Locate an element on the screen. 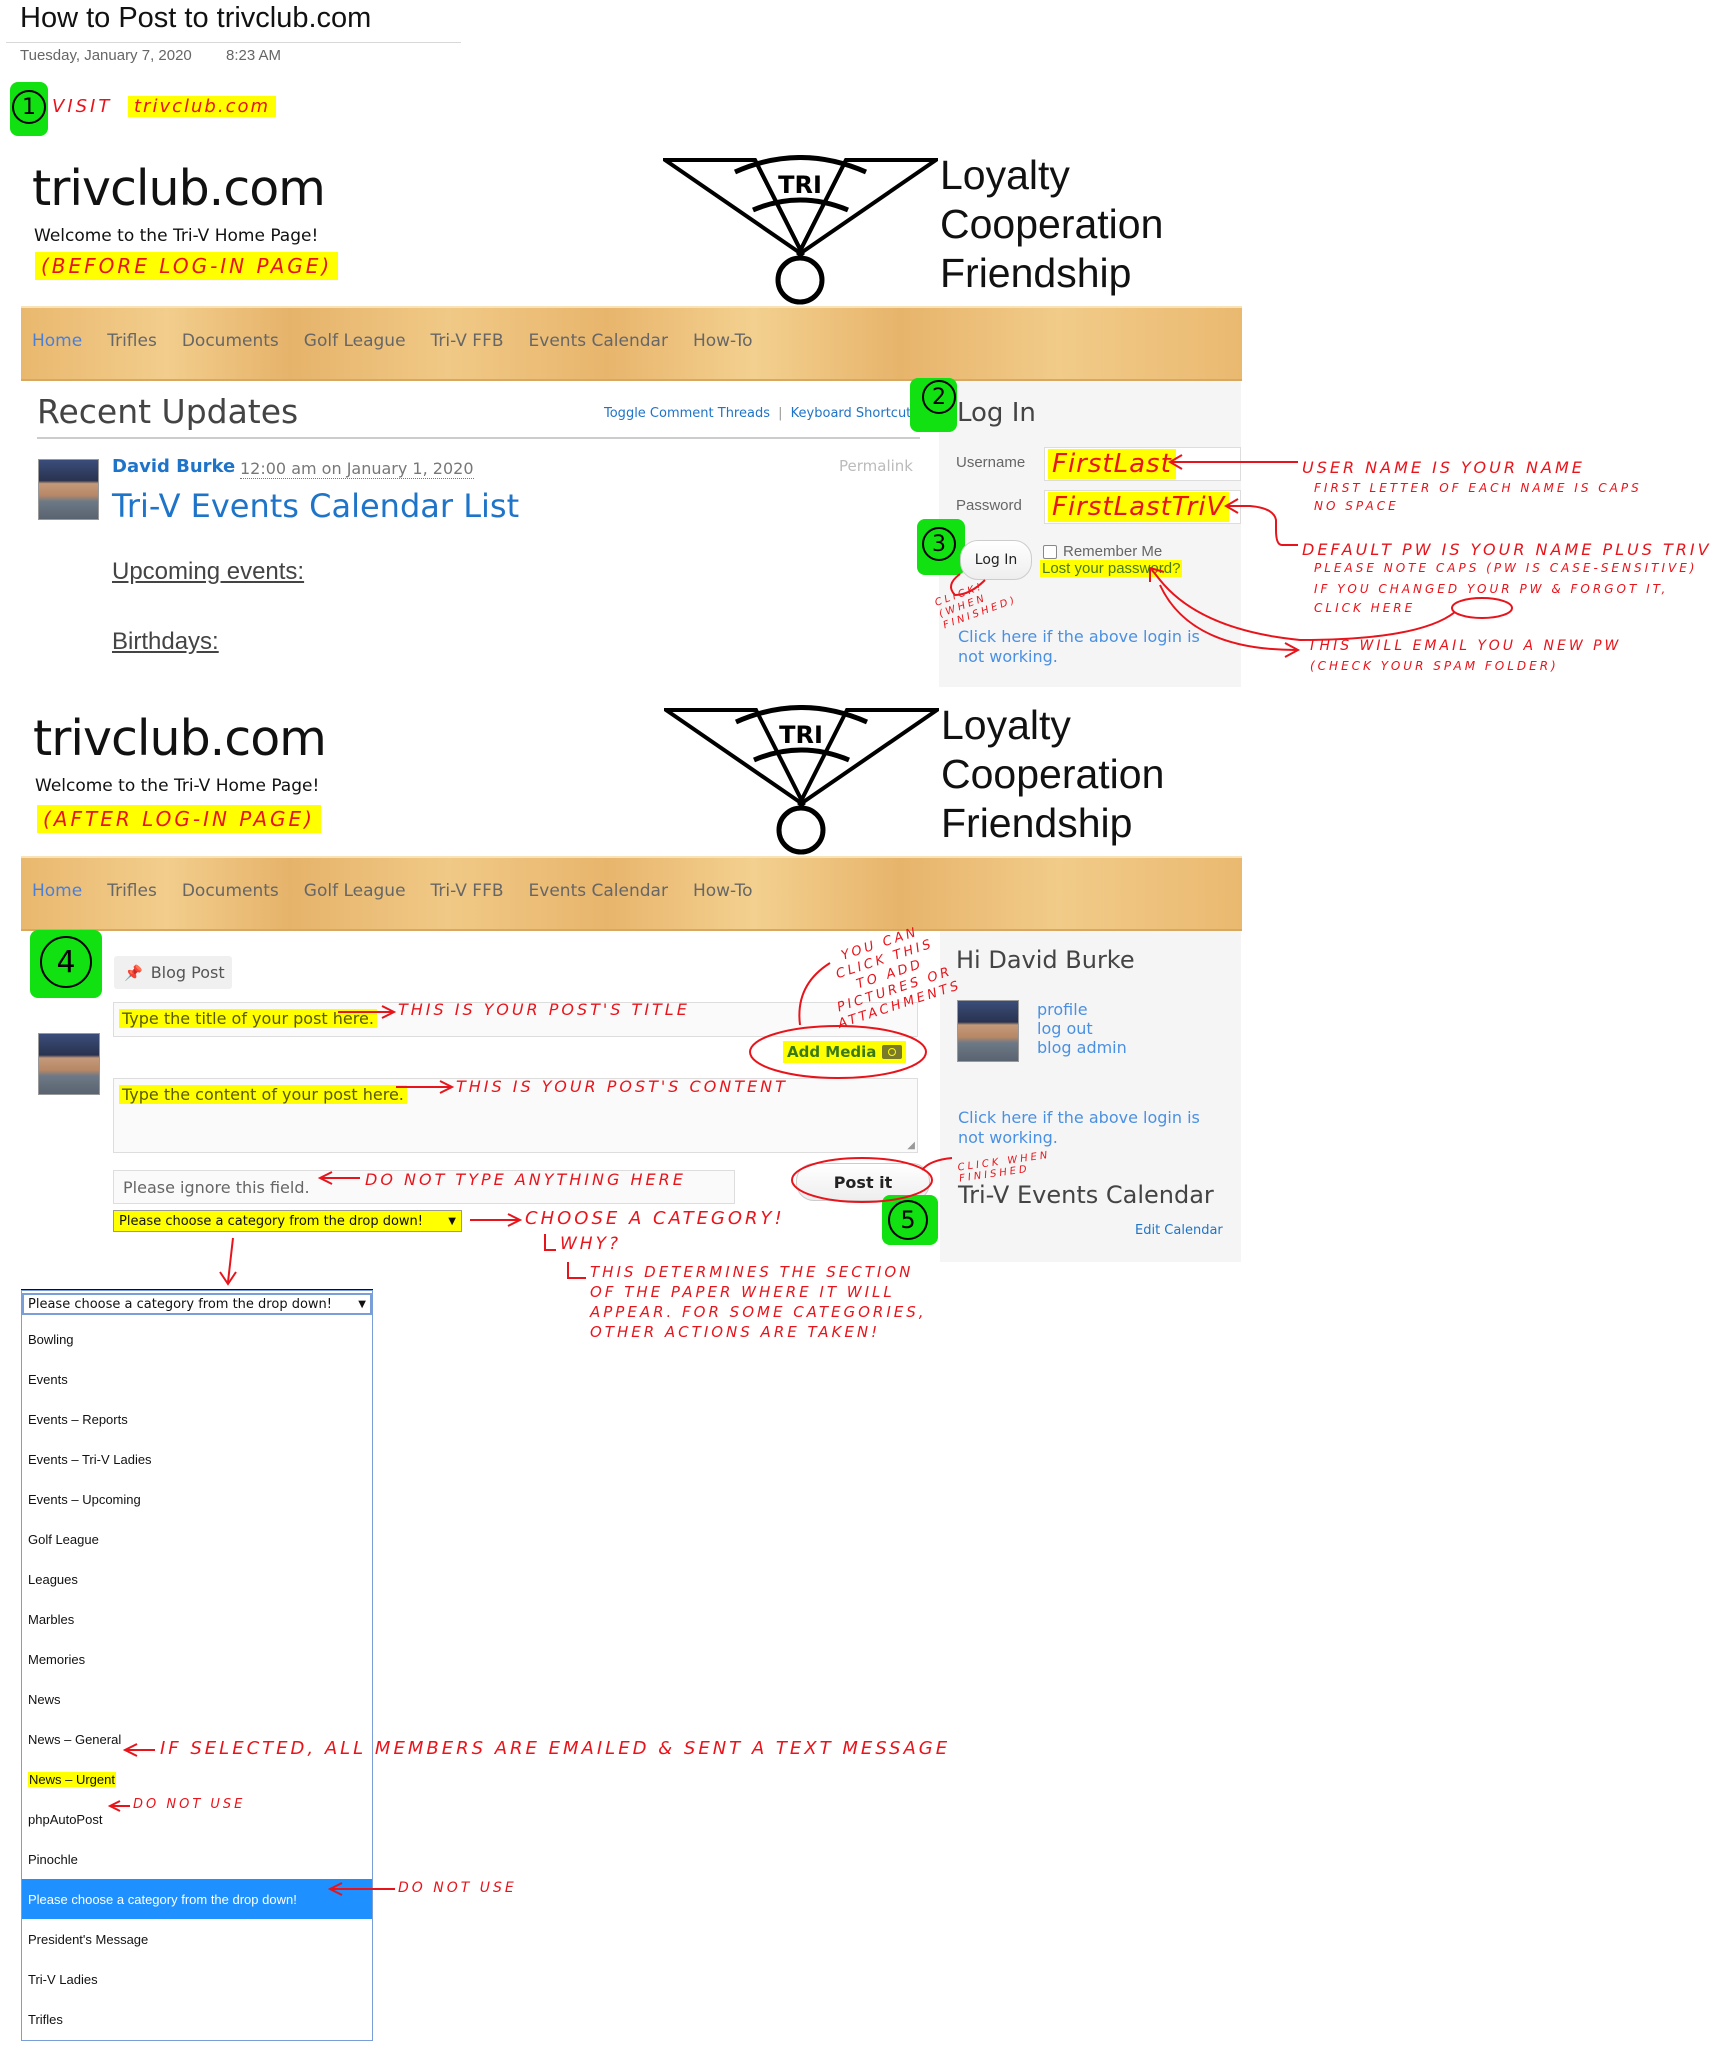 This screenshot has height=2053, width=1728. before-login-label: (Before Log-In Page) is located at coordinates (187, 266).